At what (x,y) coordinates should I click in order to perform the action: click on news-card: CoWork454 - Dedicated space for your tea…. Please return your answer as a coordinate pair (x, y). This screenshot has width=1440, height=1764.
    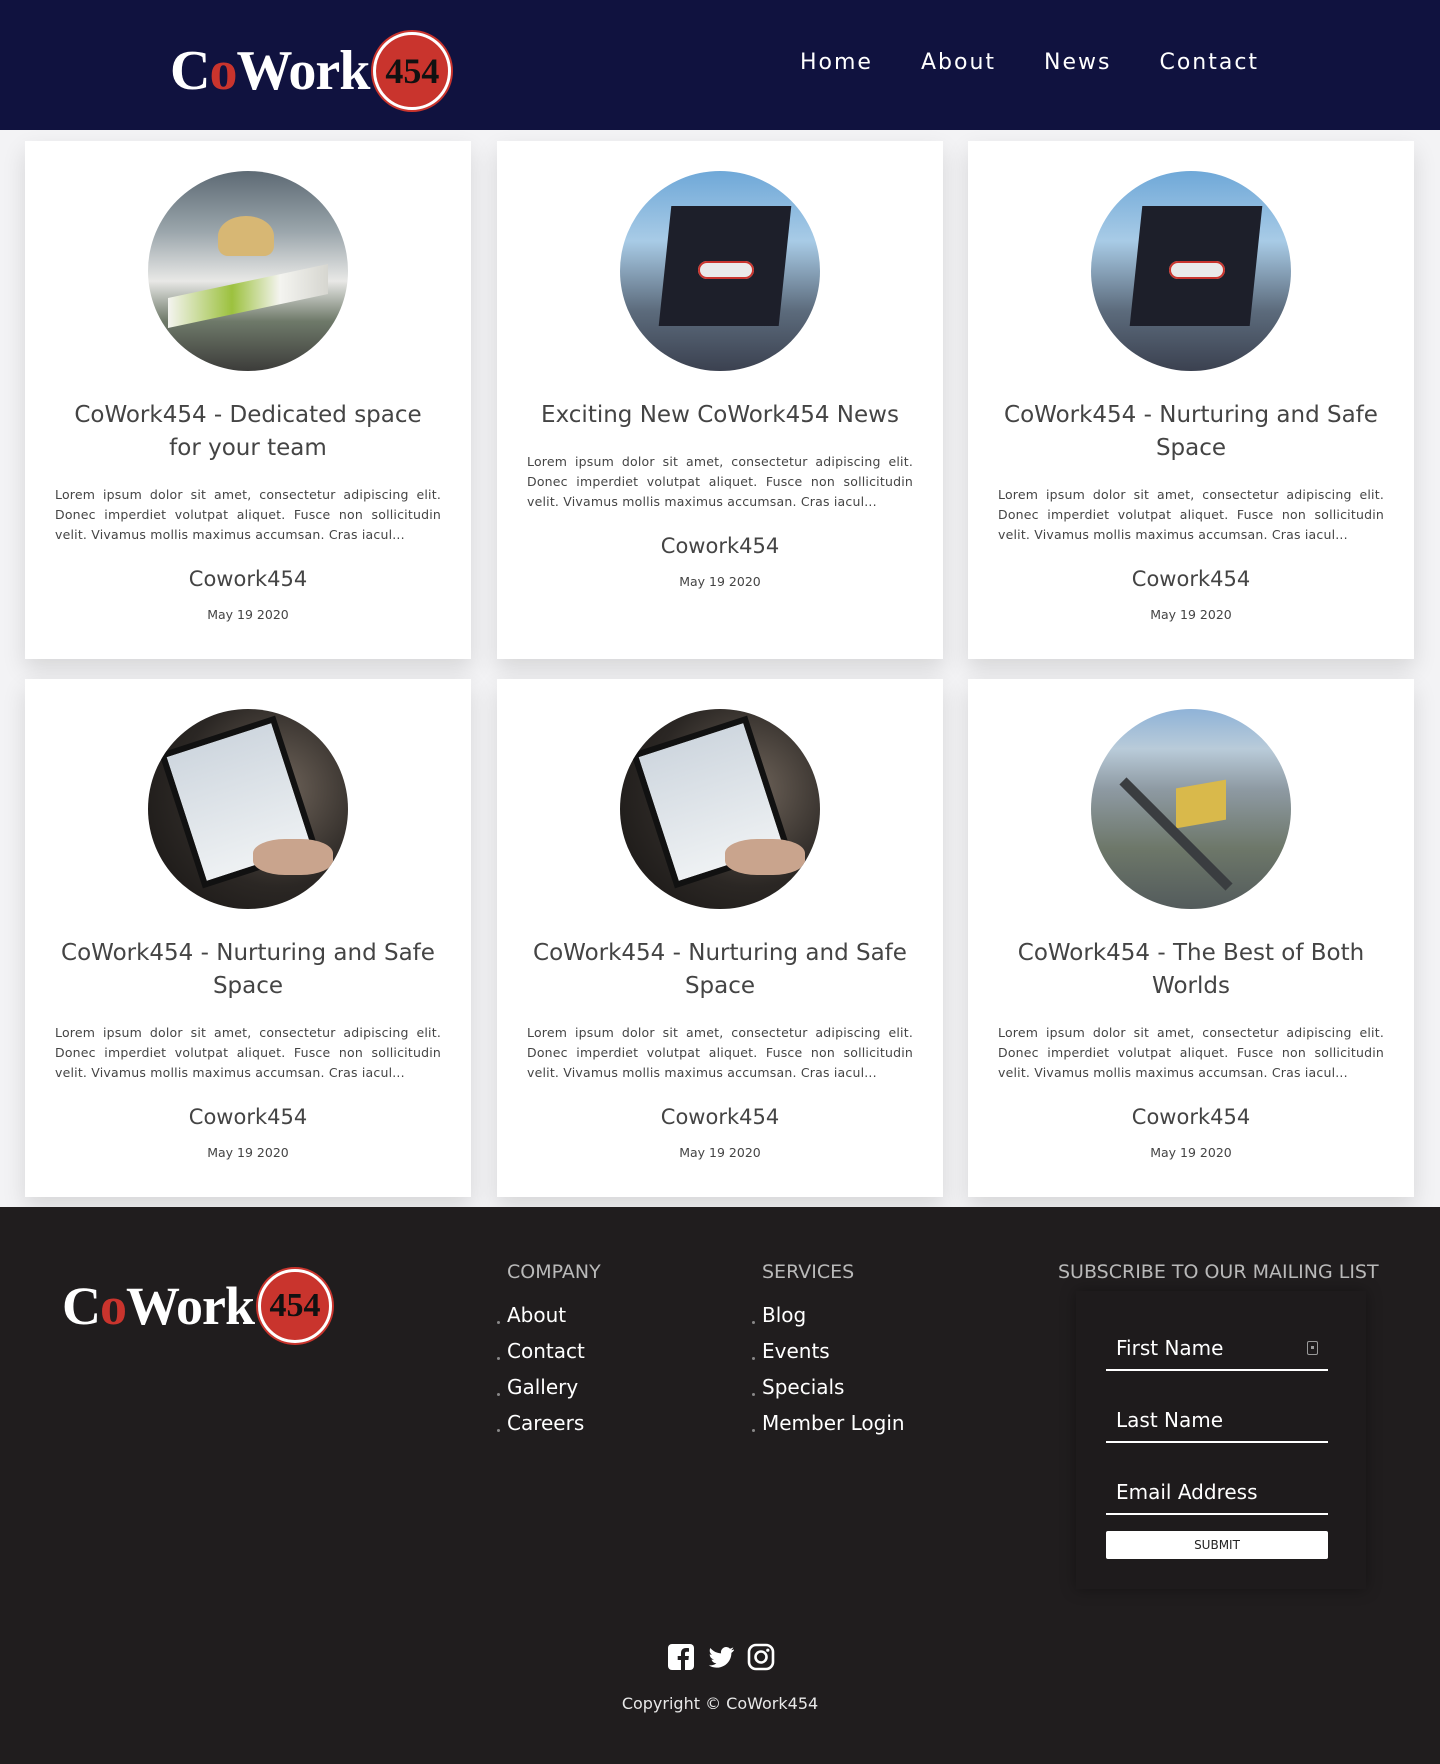
    Looking at the image, I should click on (248, 400).